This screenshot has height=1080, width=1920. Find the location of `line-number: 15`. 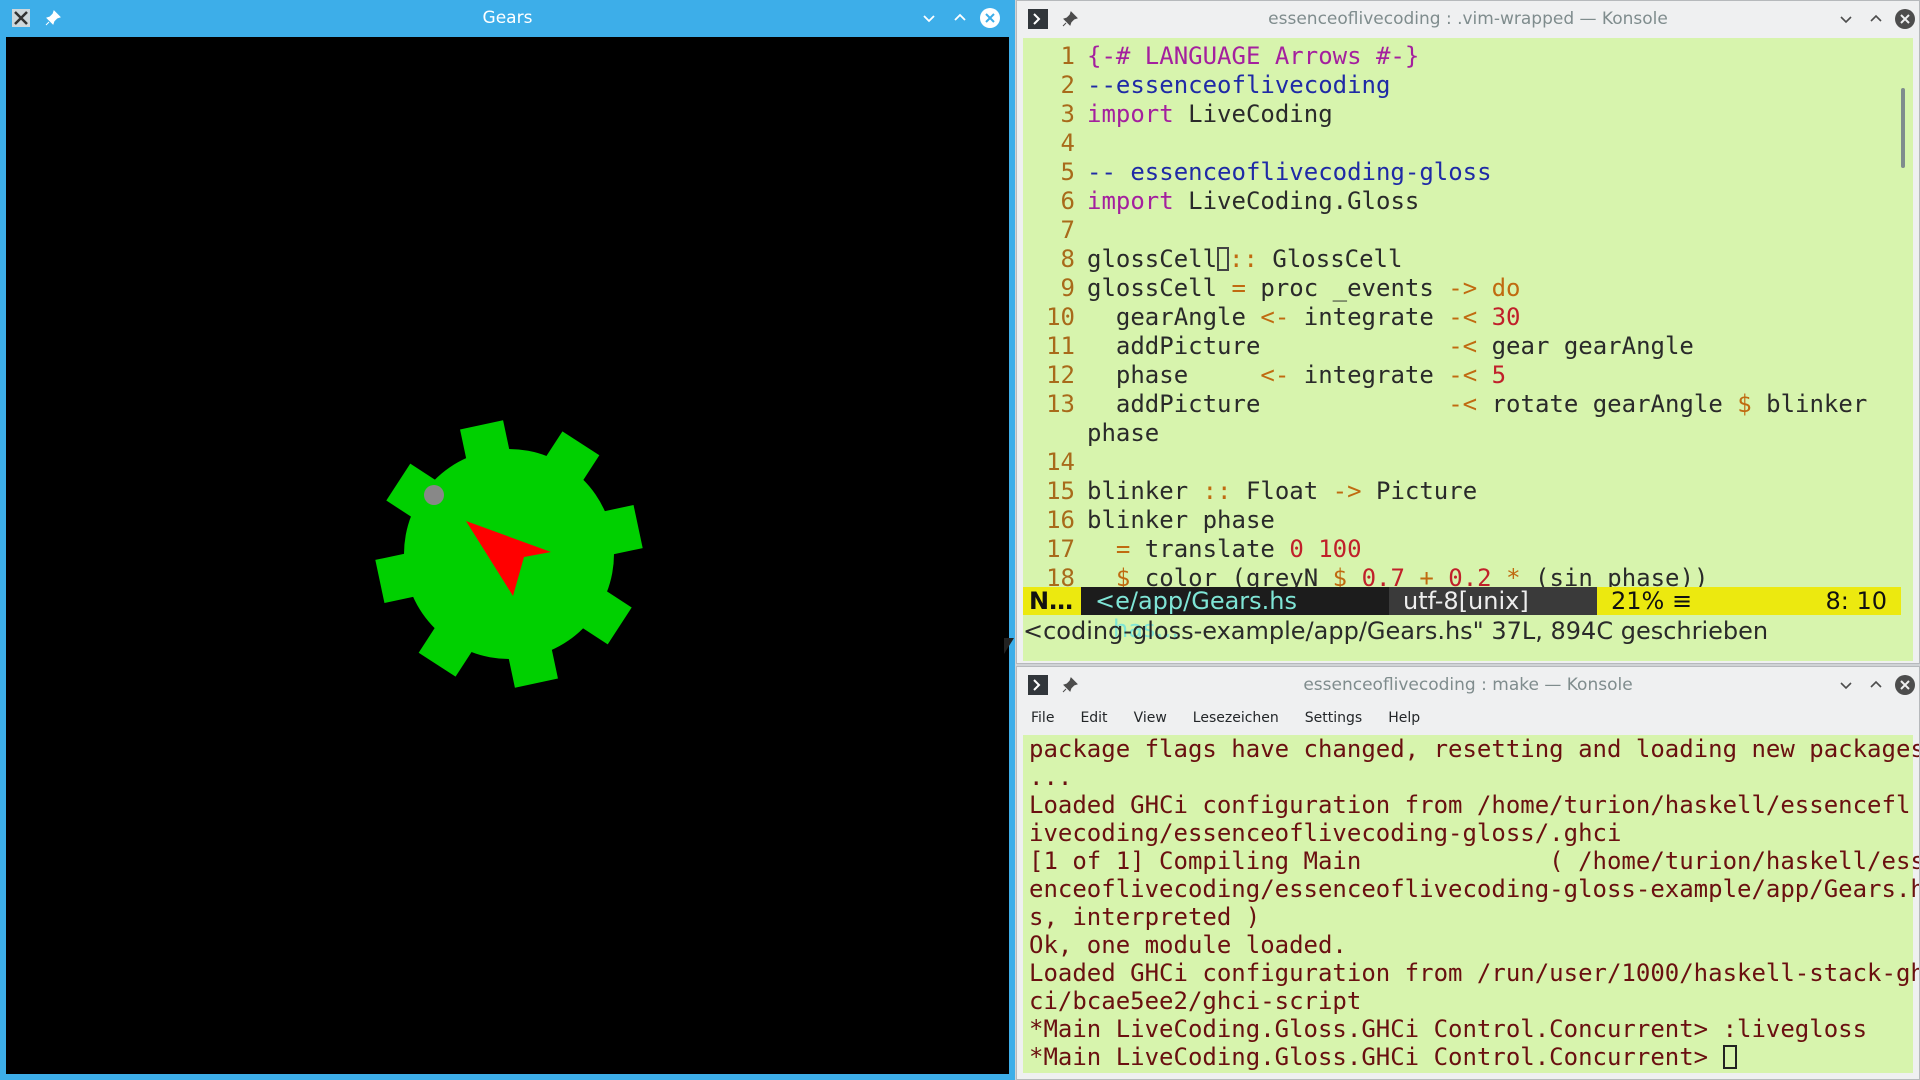

line-number: 15 is located at coordinates (1060, 491).